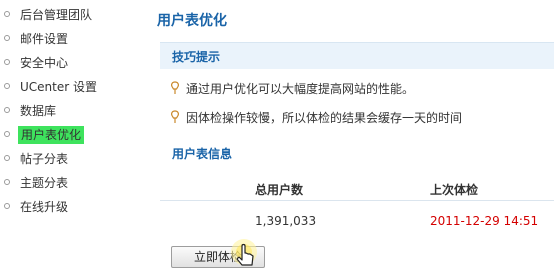  What do you see at coordinates (484, 221) in the screenshot?
I see `last-check-value: 2011-12-29 14:51` at bounding box center [484, 221].